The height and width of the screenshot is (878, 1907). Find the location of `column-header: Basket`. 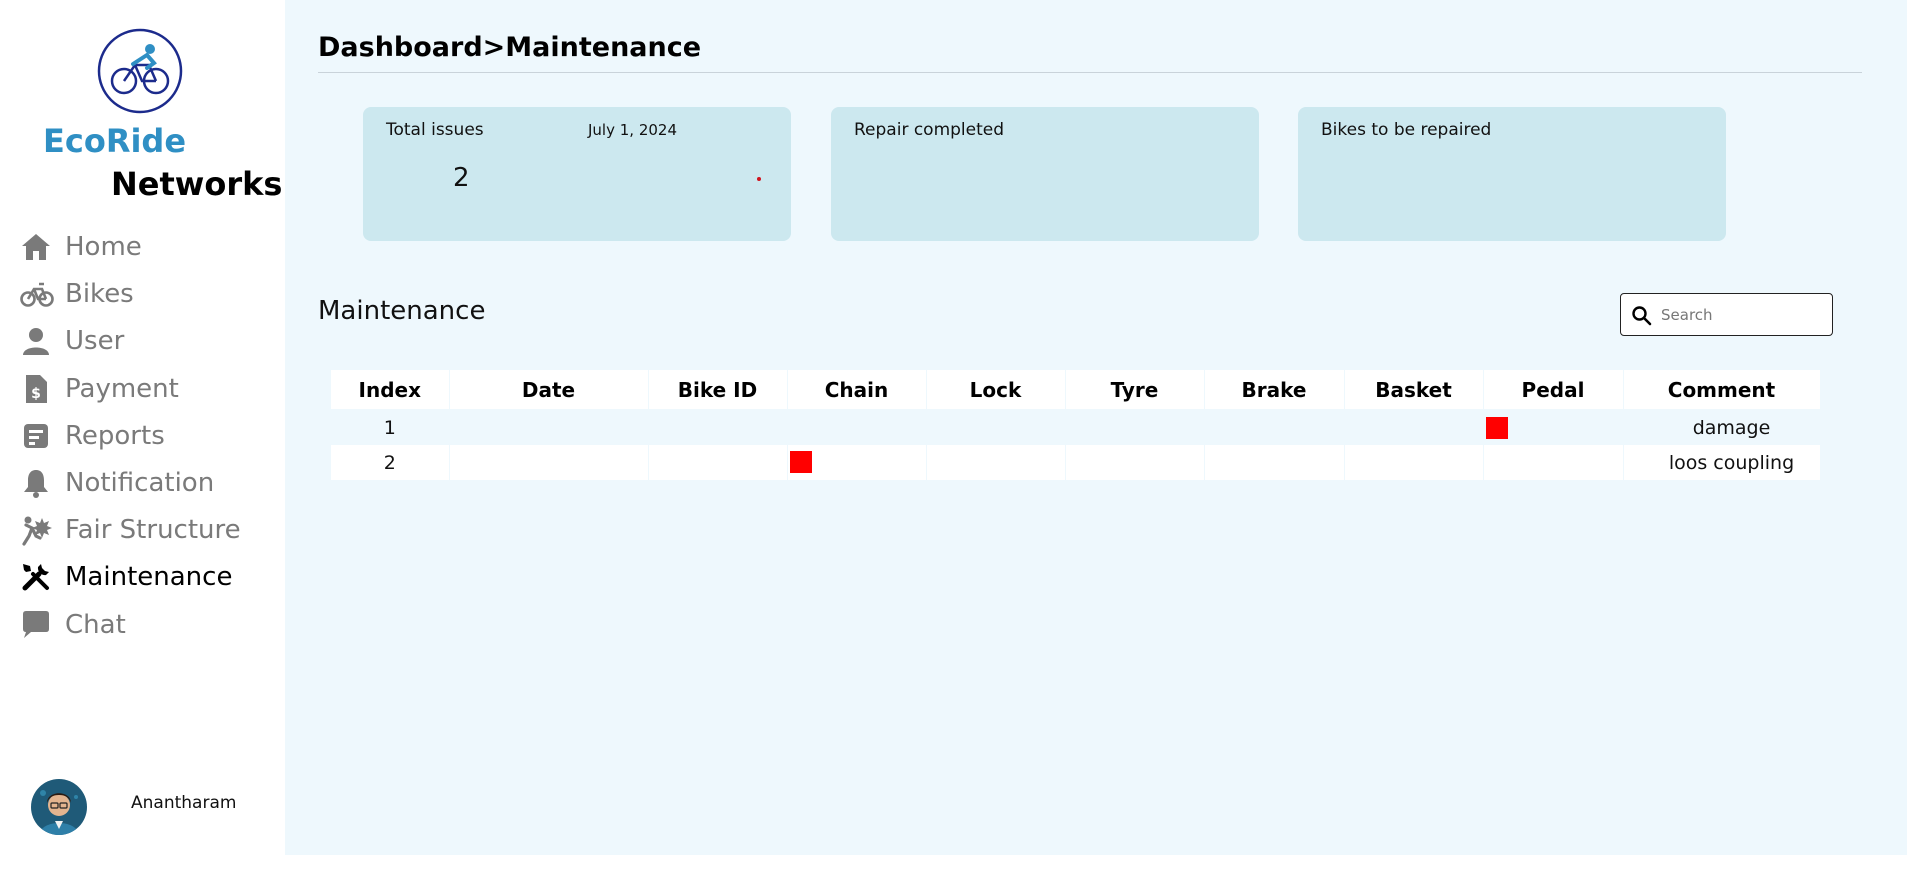

column-header: Basket is located at coordinates (1414, 390).